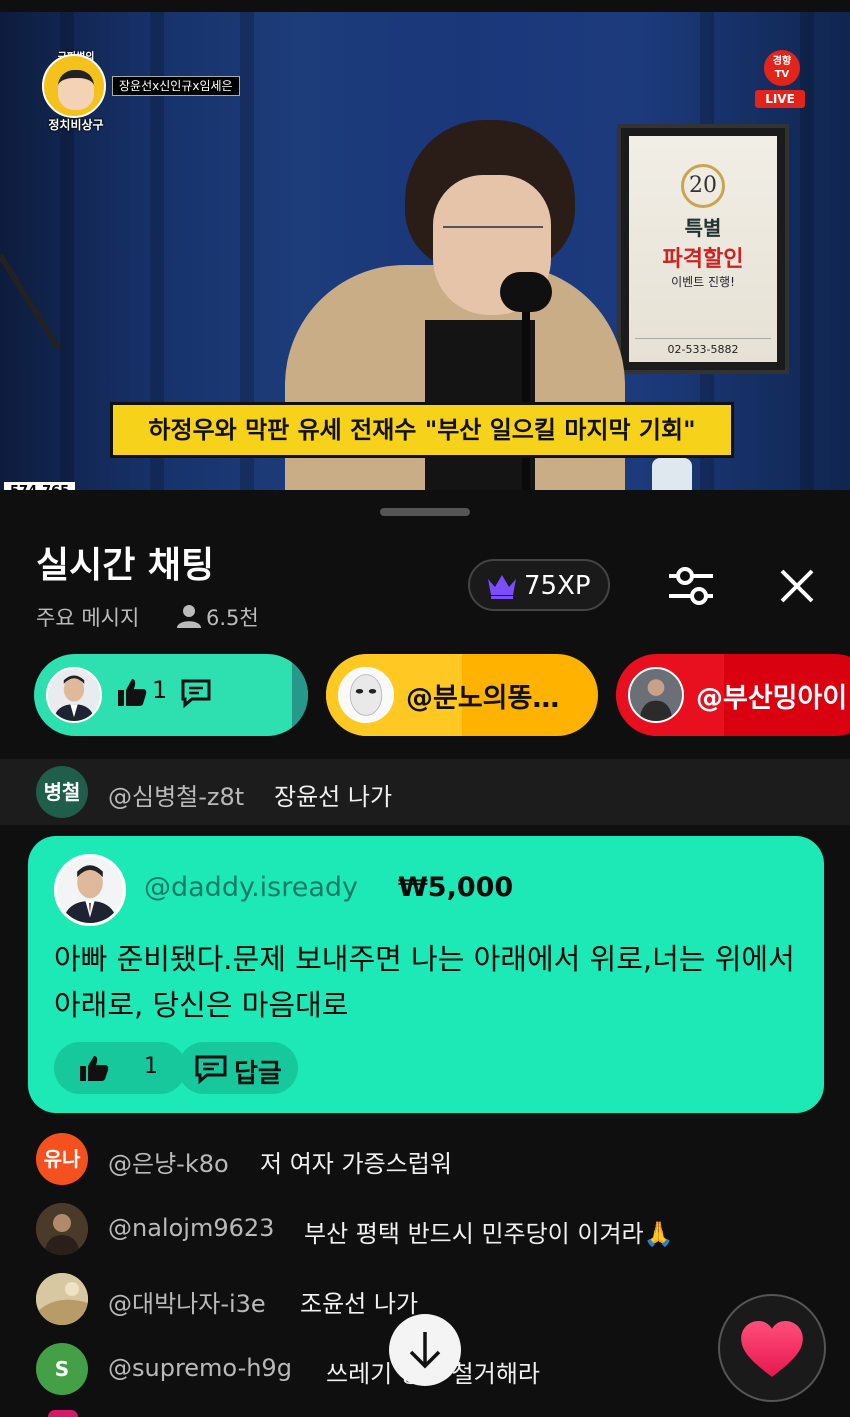 The width and height of the screenshot is (850, 1417). I want to click on news-caption: 하정우와 막판 유세 전재수 "부산 일으킬 마지막 기회", so click(422, 430).